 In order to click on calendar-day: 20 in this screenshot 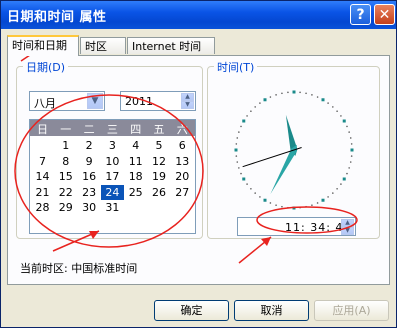, I will do `click(182, 176)`.